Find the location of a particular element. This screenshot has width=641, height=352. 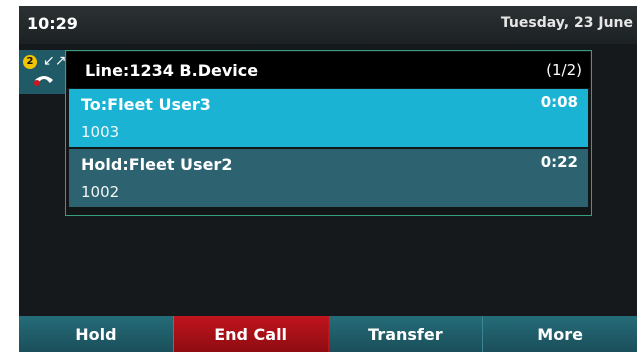

status-bar: 10:29 Tuesday, 23 June is located at coordinates (328, 25).